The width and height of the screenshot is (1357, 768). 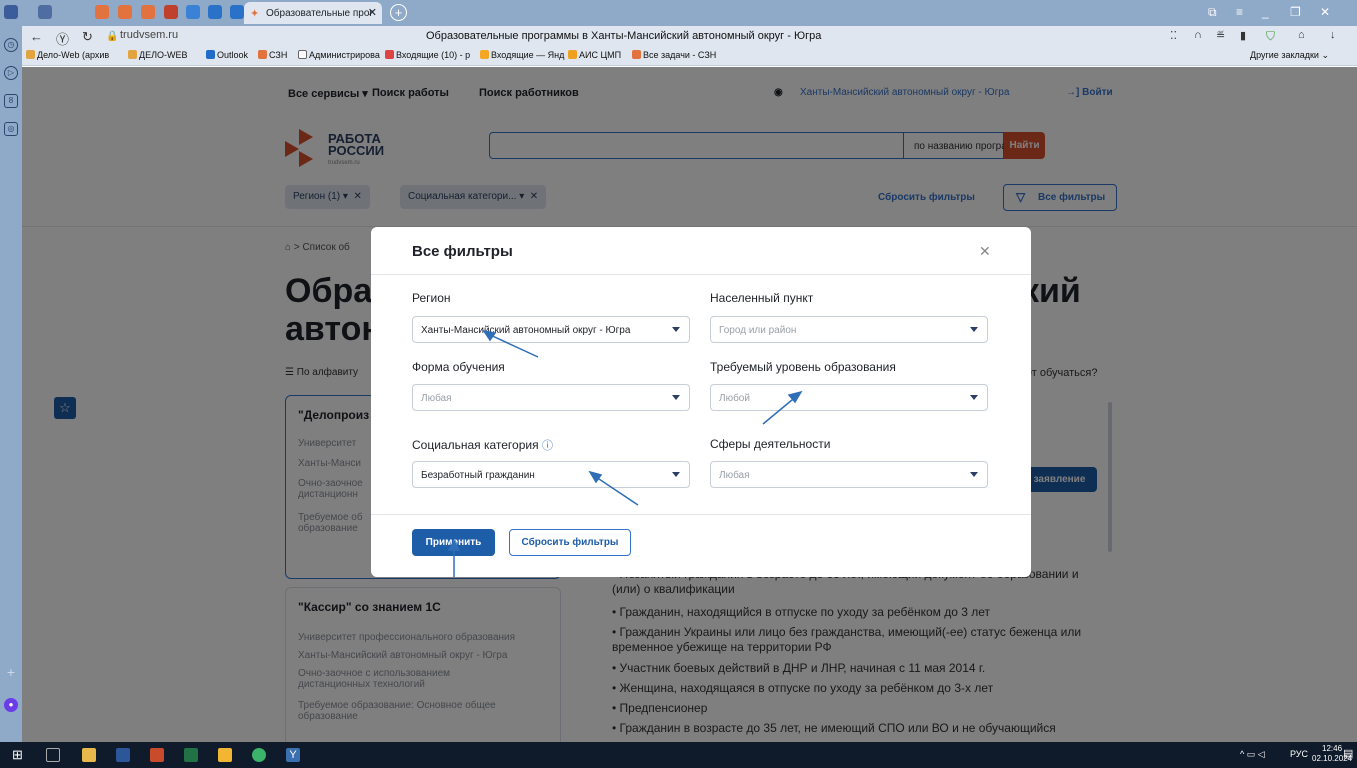 What do you see at coordinates (803, 367) in the screenshot?
I see `education-level-label: Требуемый уровень образования` at bounding box center [803, 367].